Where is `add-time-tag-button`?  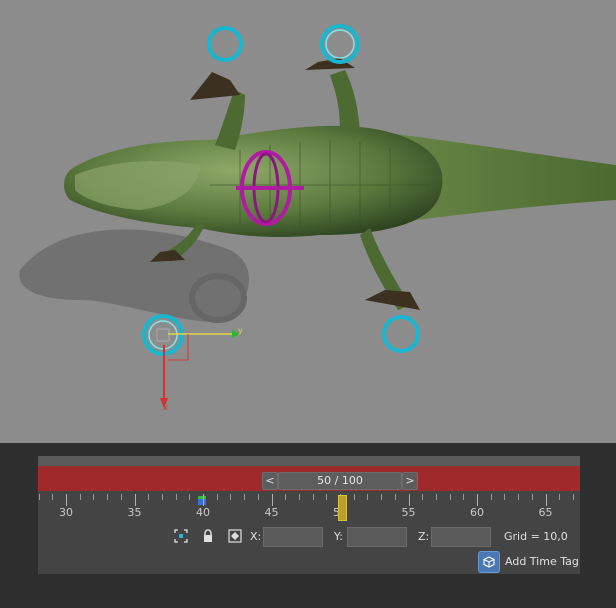
add-time-tag-button is located at coordinates (489, 562).